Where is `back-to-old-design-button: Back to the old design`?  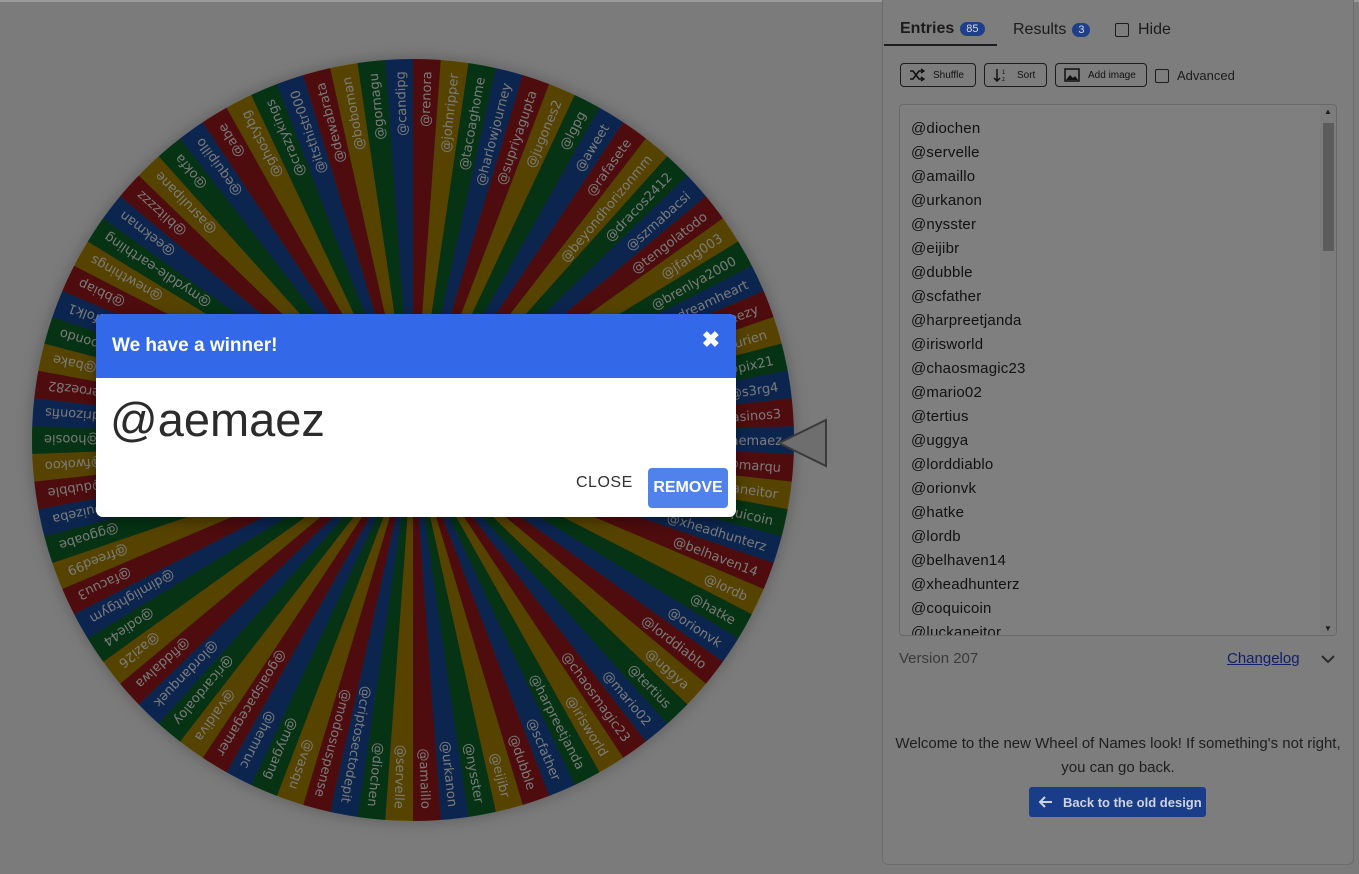 back-to-old-design-button: Back to the old design is located at coordinates (1117, 802).